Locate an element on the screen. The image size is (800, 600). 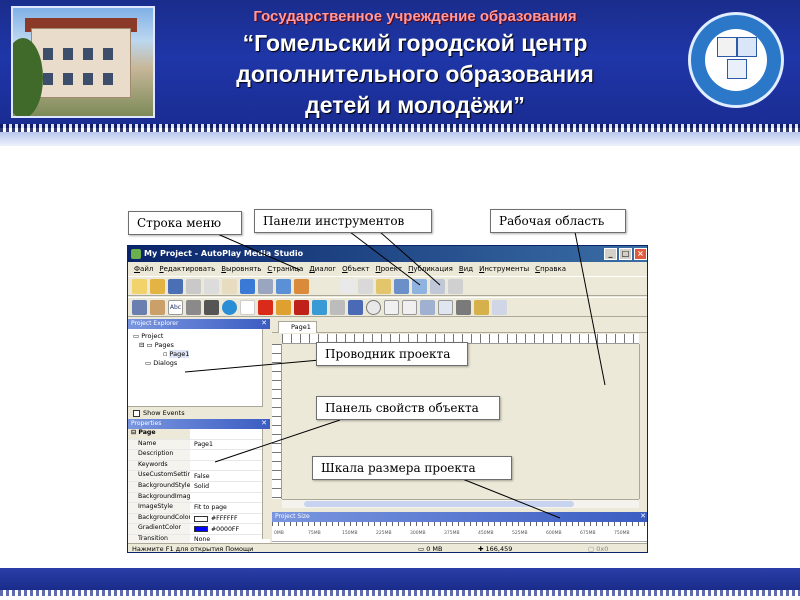
banner-divider is located at coordinates (400, 128).